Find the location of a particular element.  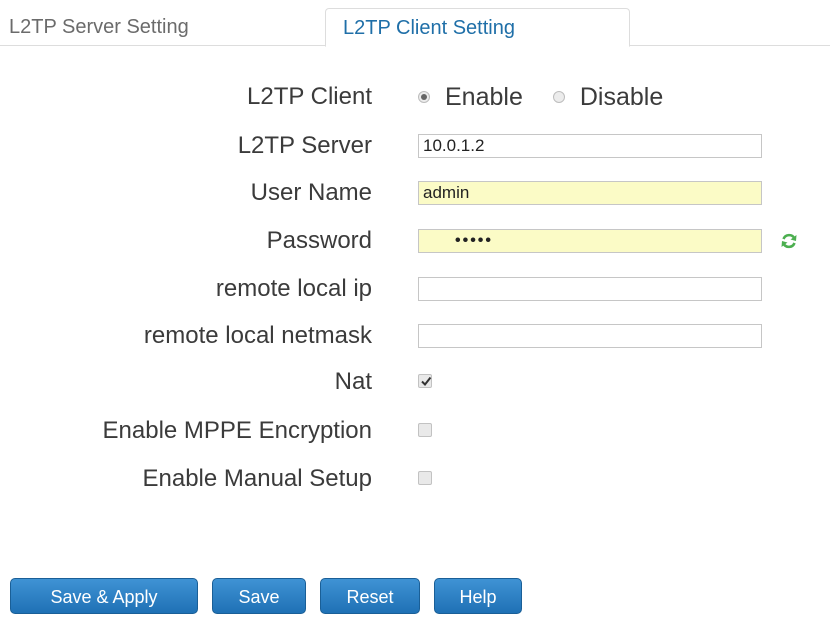

l2tp-client-disable-radio: Disable is located at coordinates (608, 97).